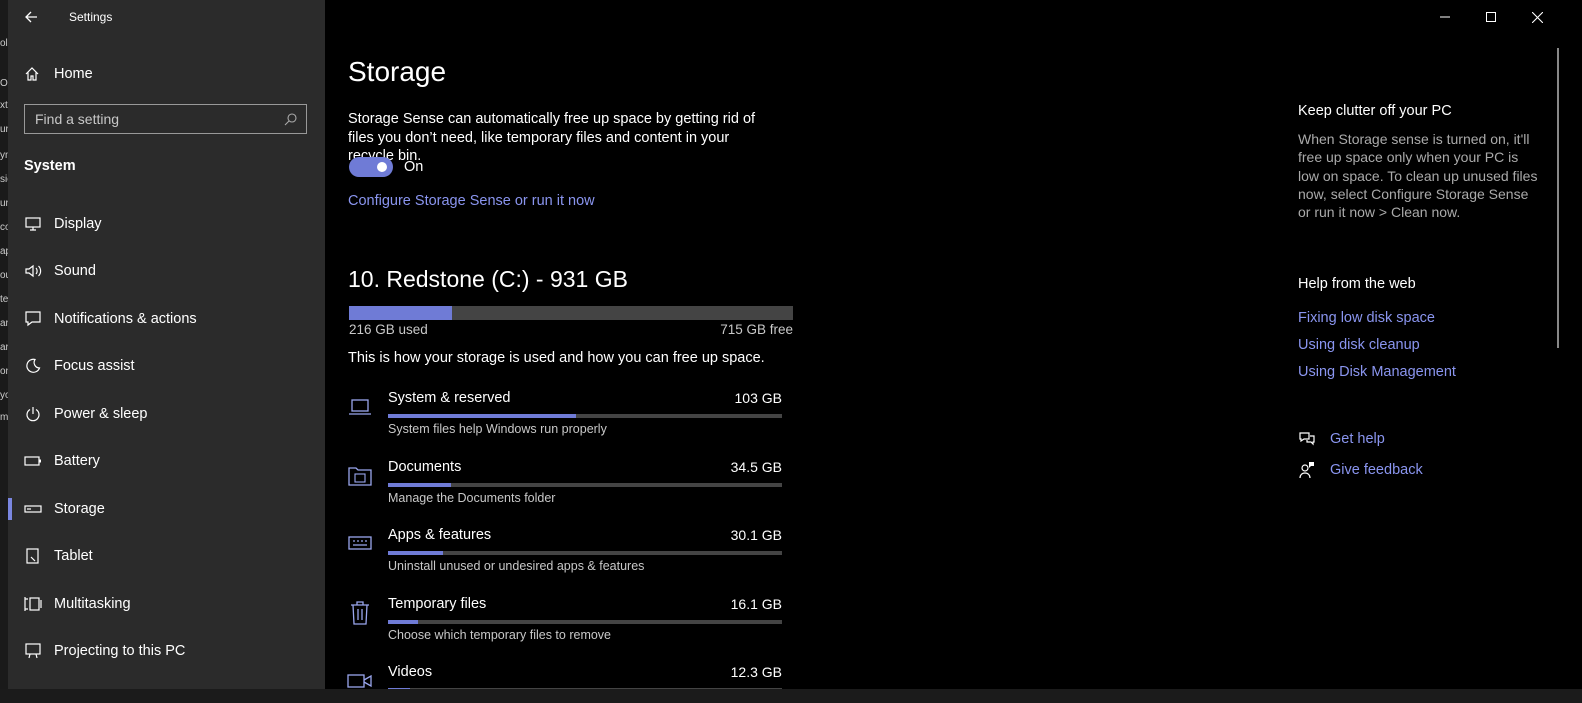  What do you see at coordinates (425, 466) in the screenshot?
I see `category-name: Documents` at bounding box center [425, 466].